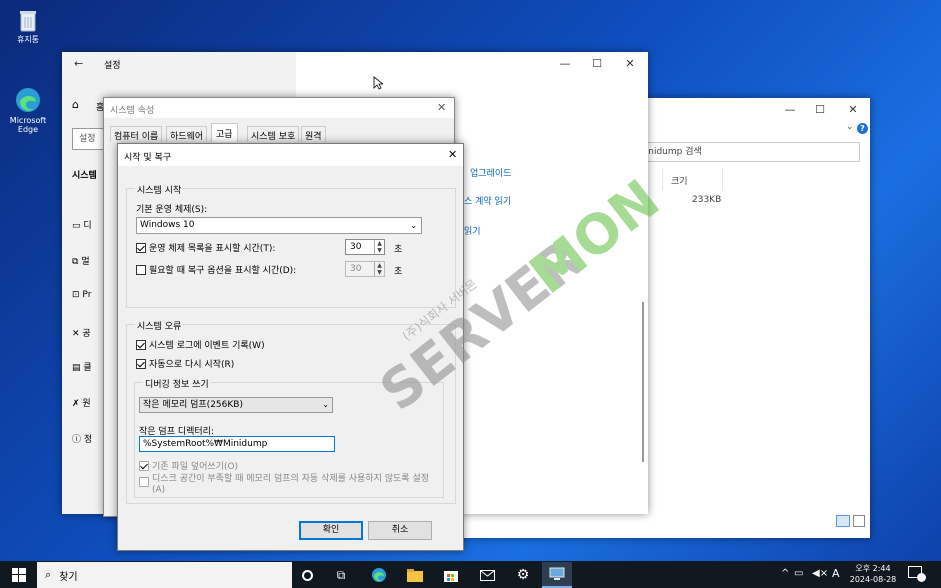 Image resolution: width=941 pixels, height=588 pixels. I want to click on start-button, so click(19, 575).